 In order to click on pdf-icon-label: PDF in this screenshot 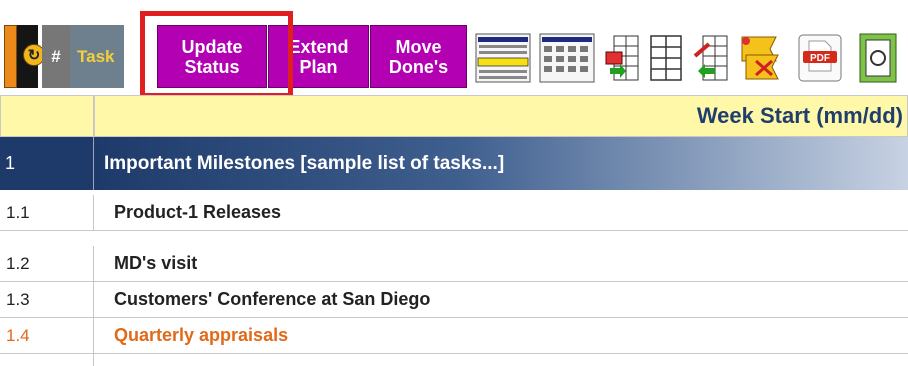, I will do `click(820, 58)`.